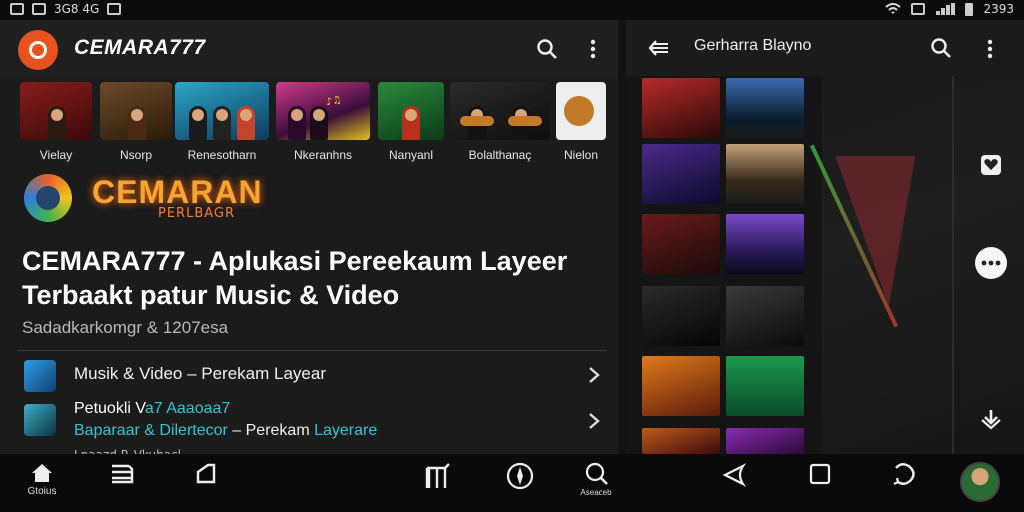 This screenshot has height=512, width=1024. I want to click on network-text: 3G8 4G, so click(77, 9).